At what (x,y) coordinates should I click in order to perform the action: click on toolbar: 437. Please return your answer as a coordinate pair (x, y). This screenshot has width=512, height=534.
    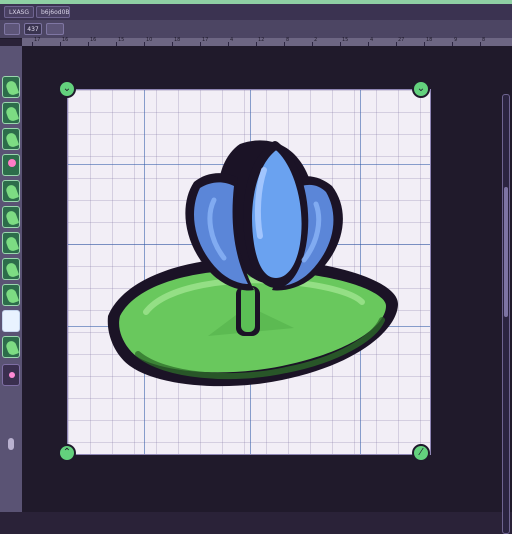
    Looking at the image, I should click on (256, 29).